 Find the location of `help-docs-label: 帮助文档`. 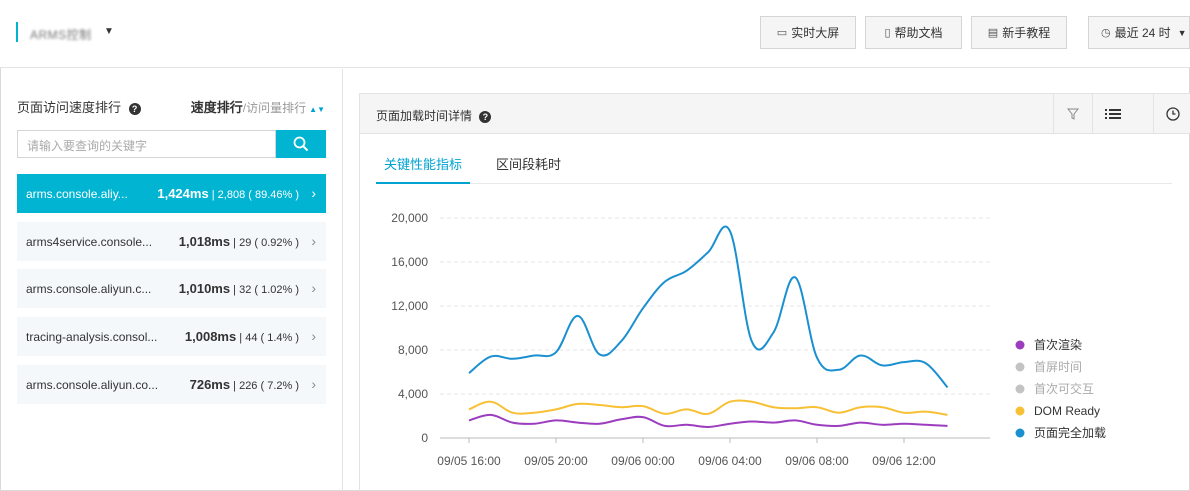

help-docs-label: 帮助文档 is located at coordinates (918, 33).